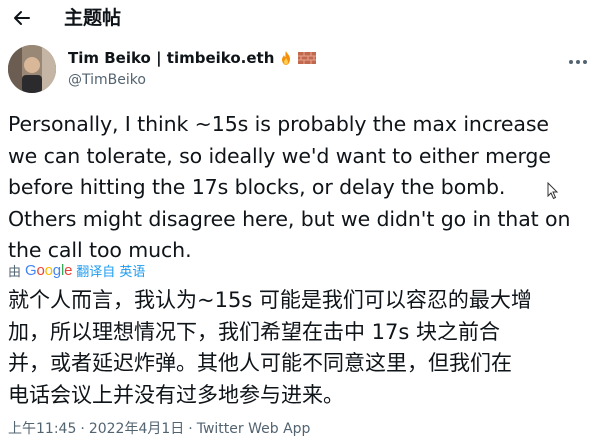 Image resolution: width=600 pixels, height=444 pixels. Describe the element at coordinates (254, 429) in the screenshot. I see `tweet-source: Twitter Web App` at that location.